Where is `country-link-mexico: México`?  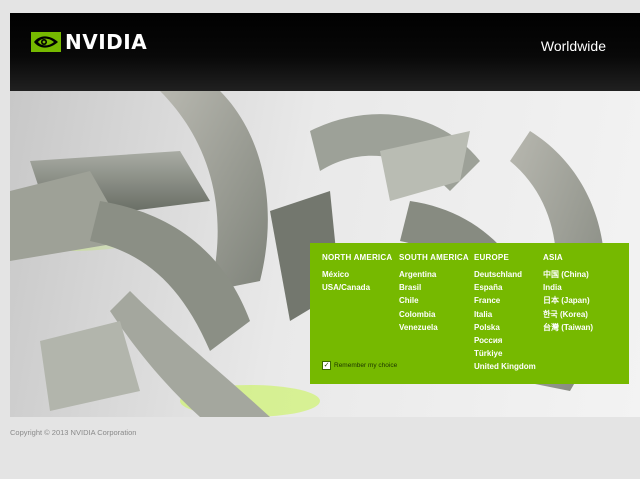 country-link-mexico: México is located at coordinates (357, 274).